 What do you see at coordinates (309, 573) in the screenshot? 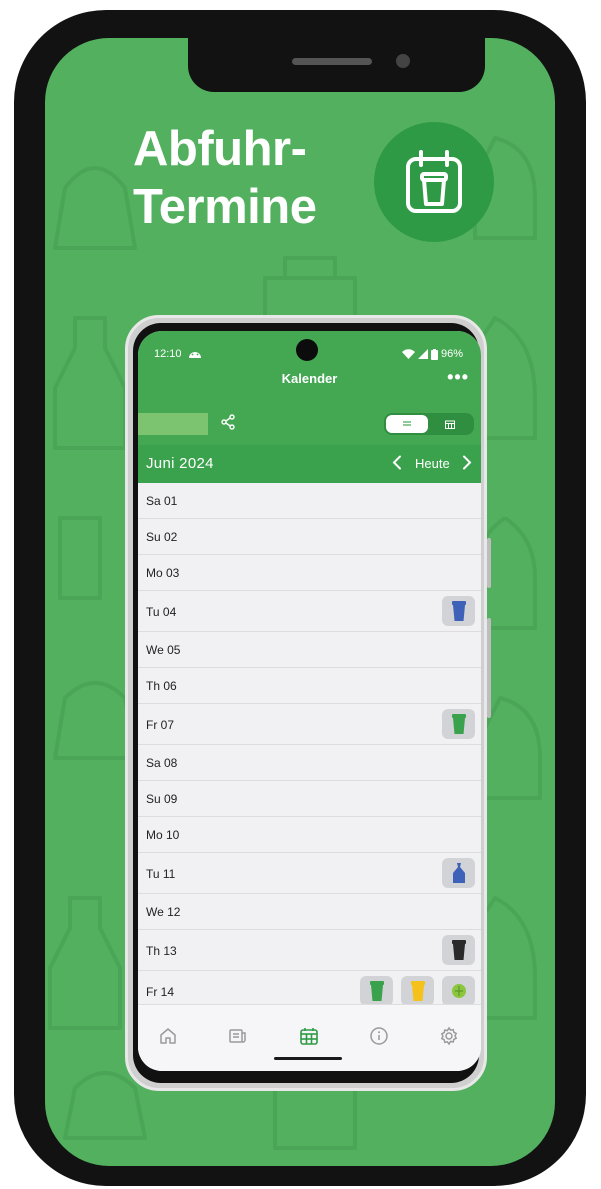
I see `day-row: Mo 03` at bounding box center [309, 573].